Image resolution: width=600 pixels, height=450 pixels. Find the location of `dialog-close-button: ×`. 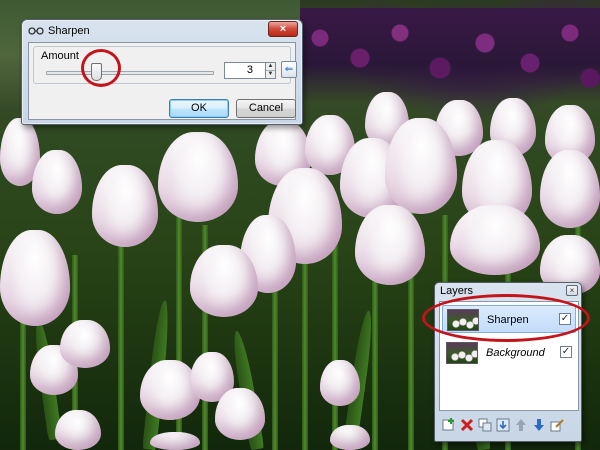

dialog-close-button: × is located at coordinates (283, 29).